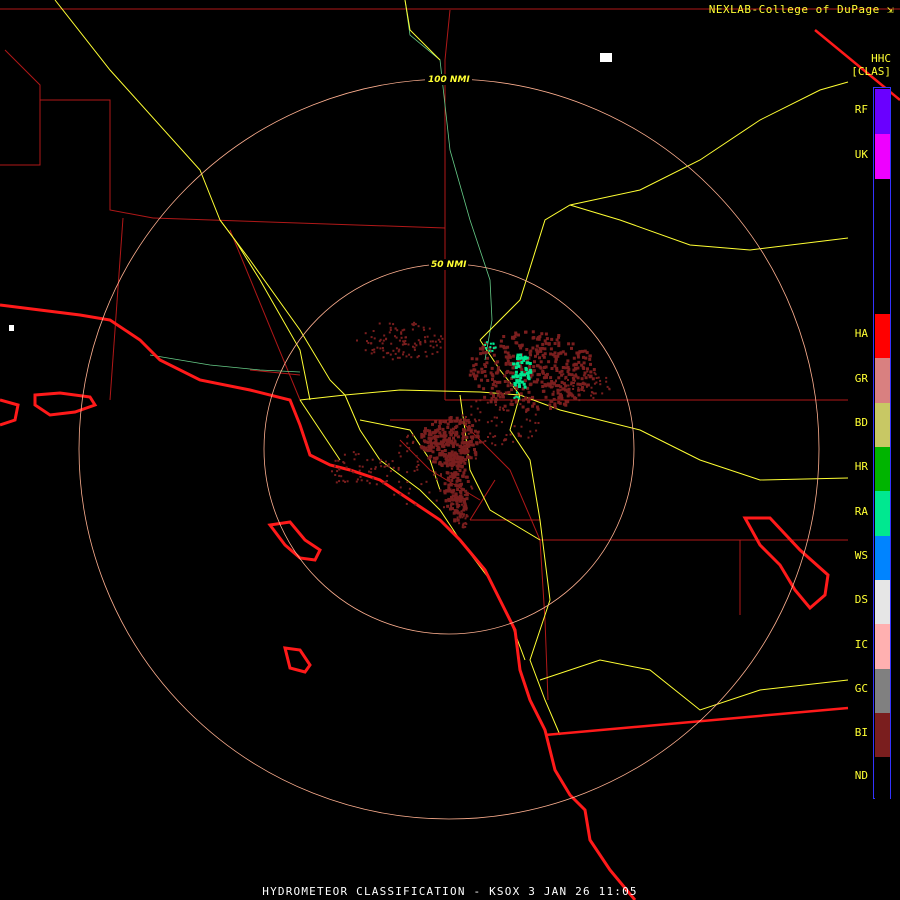 The image size is (900, 900). Describe the element at coordinates (861, 378) in the screenshot. I see `legend-label-gr: GR` at that location.